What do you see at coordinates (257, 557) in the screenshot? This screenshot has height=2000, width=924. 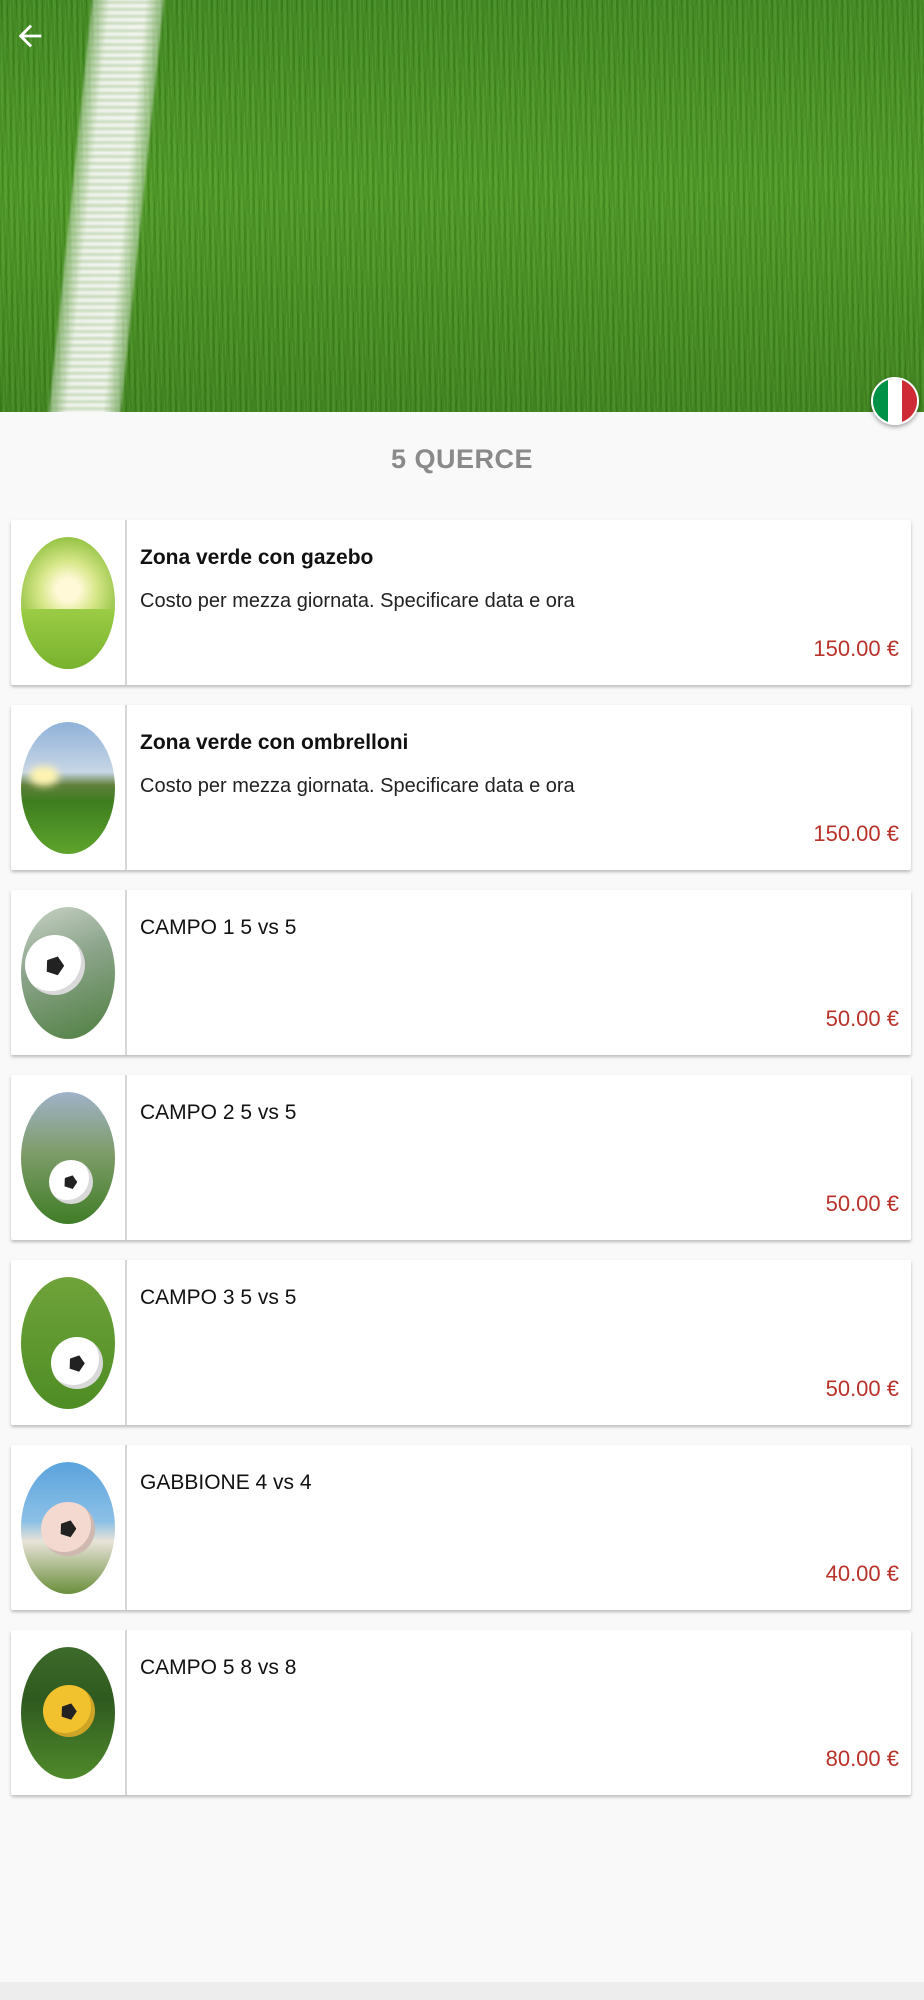 I see `item-title: Zona verde con gazebo` at bounding box center [257, 557].